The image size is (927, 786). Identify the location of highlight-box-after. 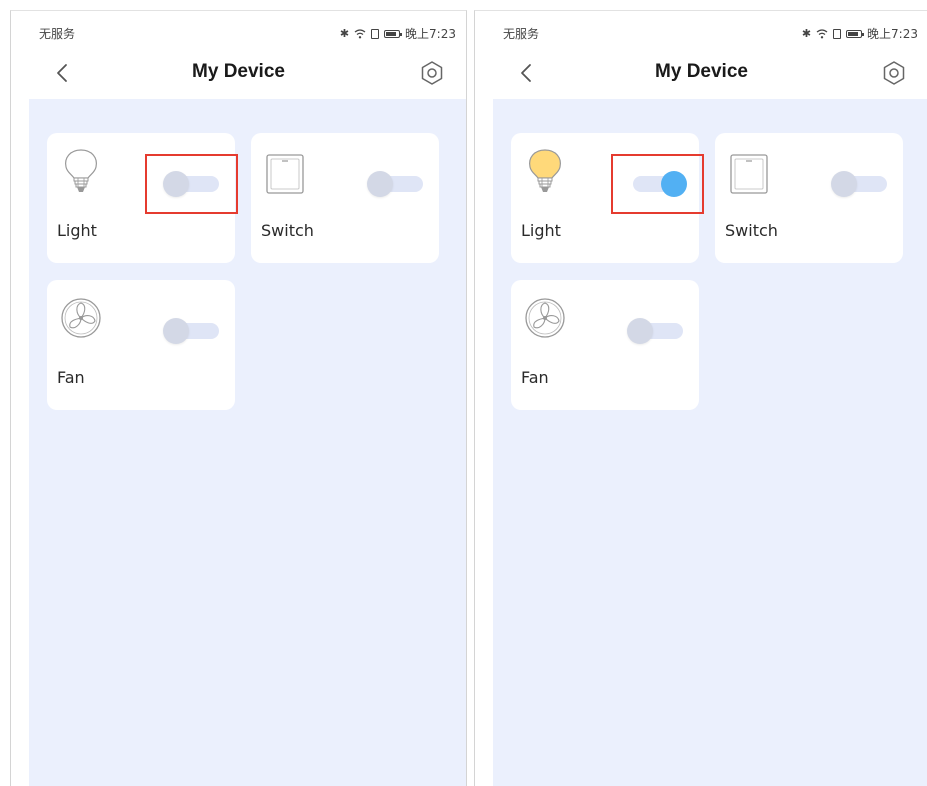
(657, 184).